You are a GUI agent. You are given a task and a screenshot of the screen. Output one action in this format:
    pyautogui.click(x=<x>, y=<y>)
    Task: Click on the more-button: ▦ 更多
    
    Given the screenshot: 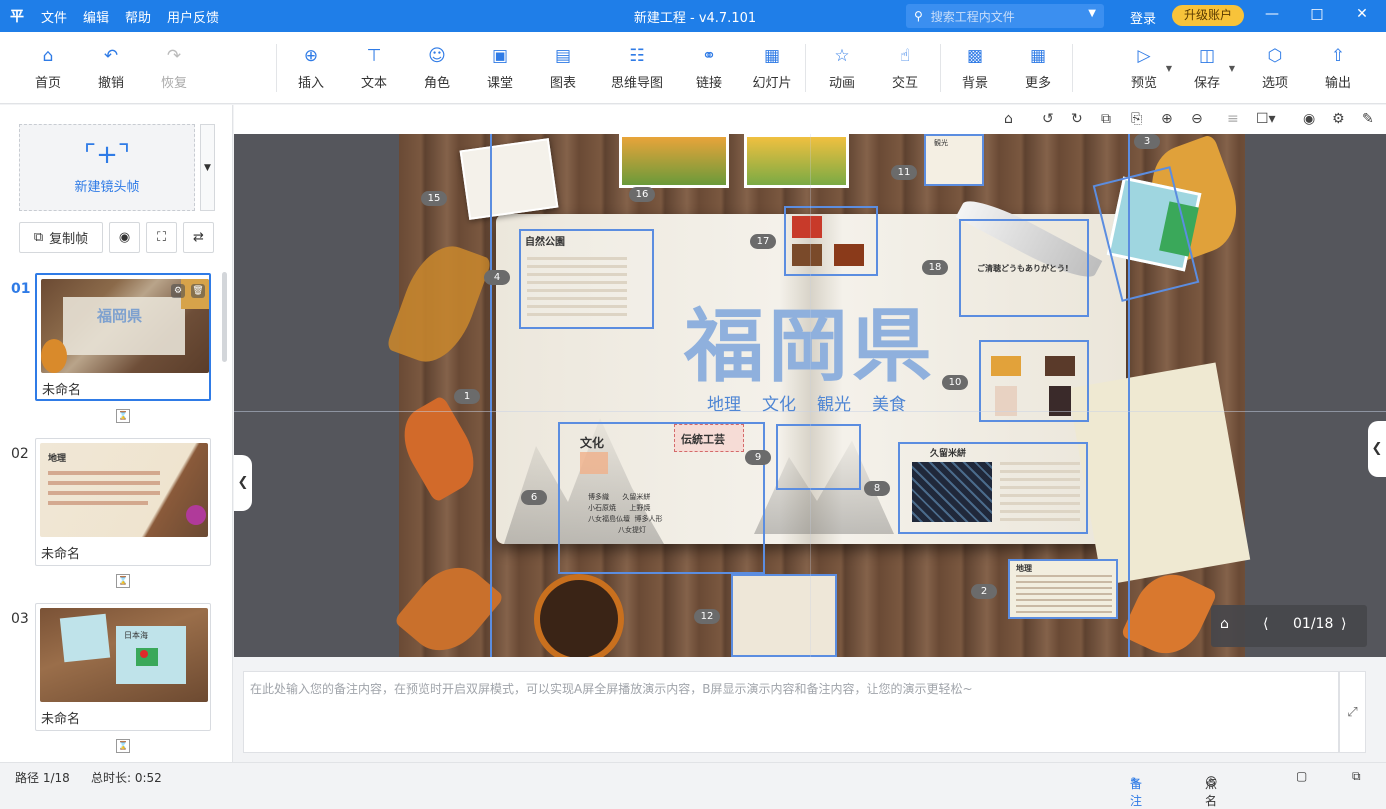 What is the action you would take?
    pyautogui.click(x=1038, y=68)
    